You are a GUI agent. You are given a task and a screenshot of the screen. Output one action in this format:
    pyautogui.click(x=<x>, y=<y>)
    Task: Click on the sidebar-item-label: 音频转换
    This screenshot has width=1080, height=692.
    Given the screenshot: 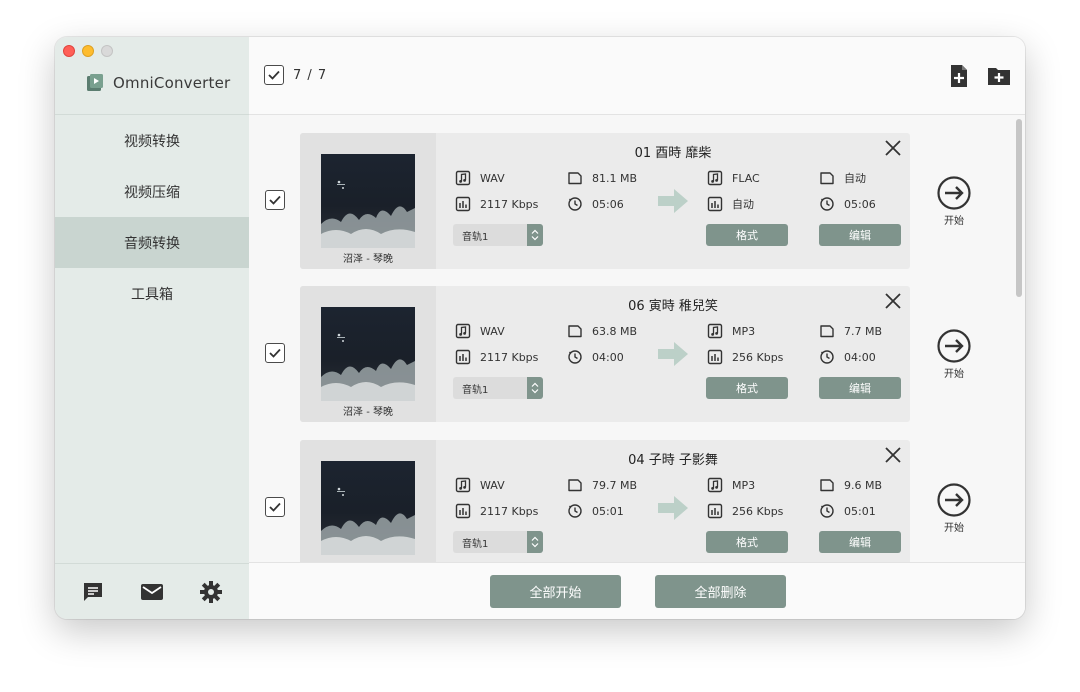 What is the action you would take?
    pyautogui.click(x=152, y=243)
    